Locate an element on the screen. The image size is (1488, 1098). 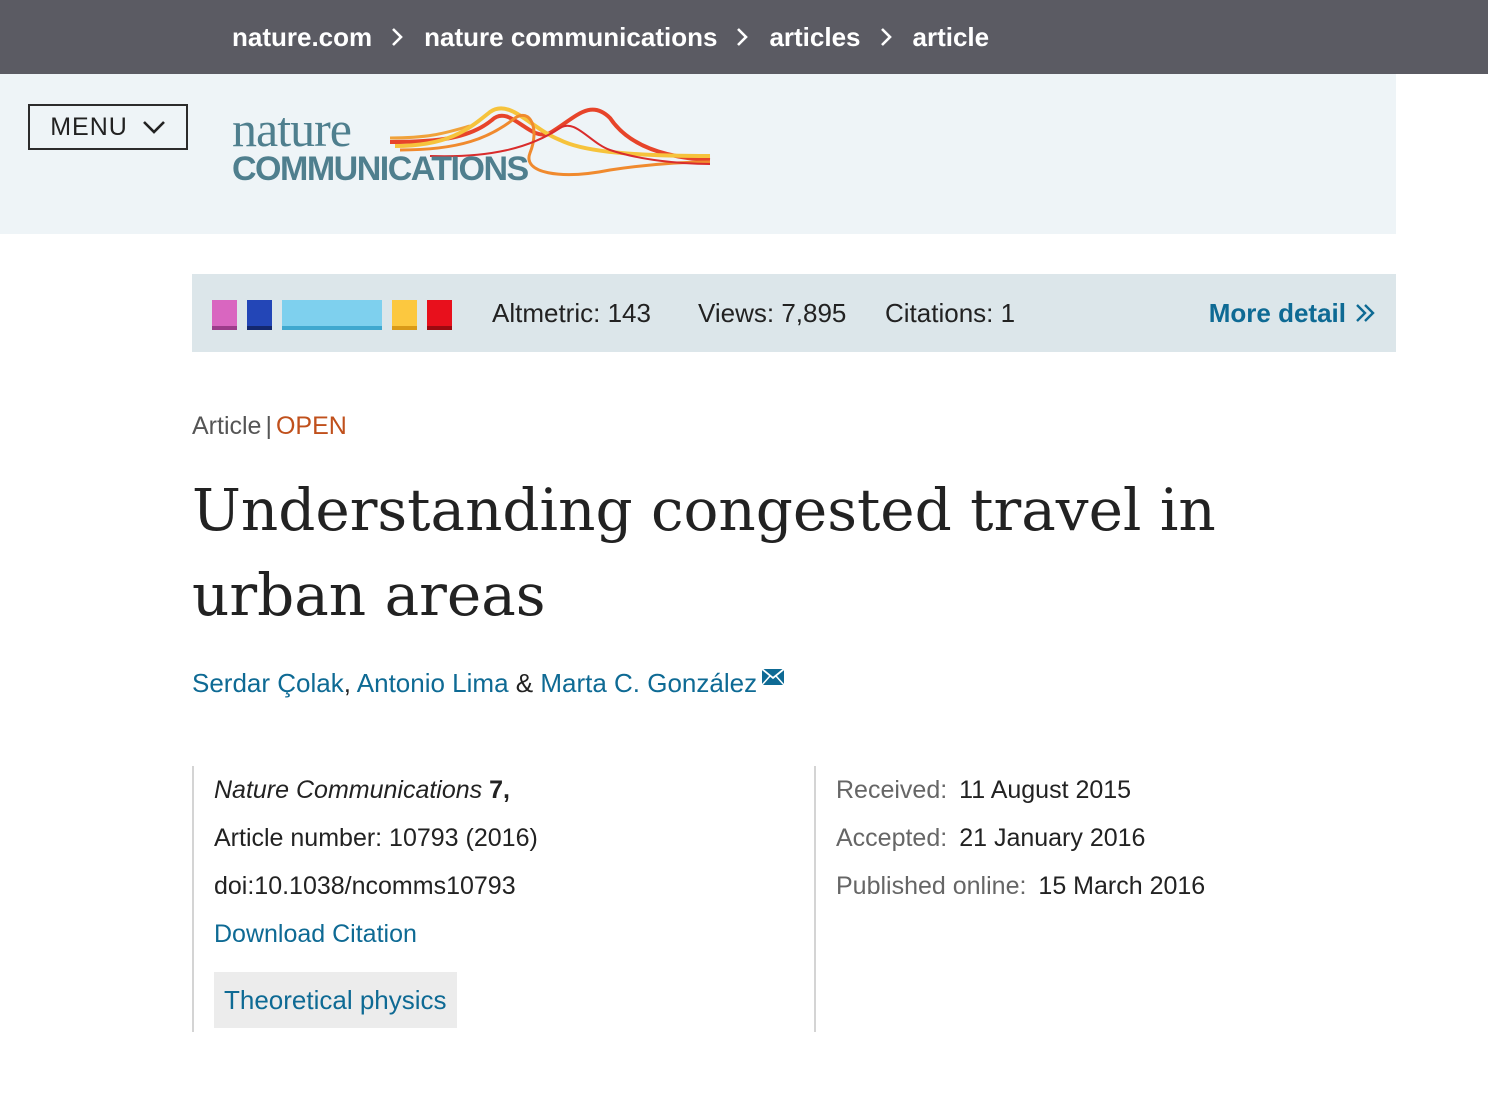
journal-logo: nature COMMUNICATIONS is located at coordinates (472, 148).